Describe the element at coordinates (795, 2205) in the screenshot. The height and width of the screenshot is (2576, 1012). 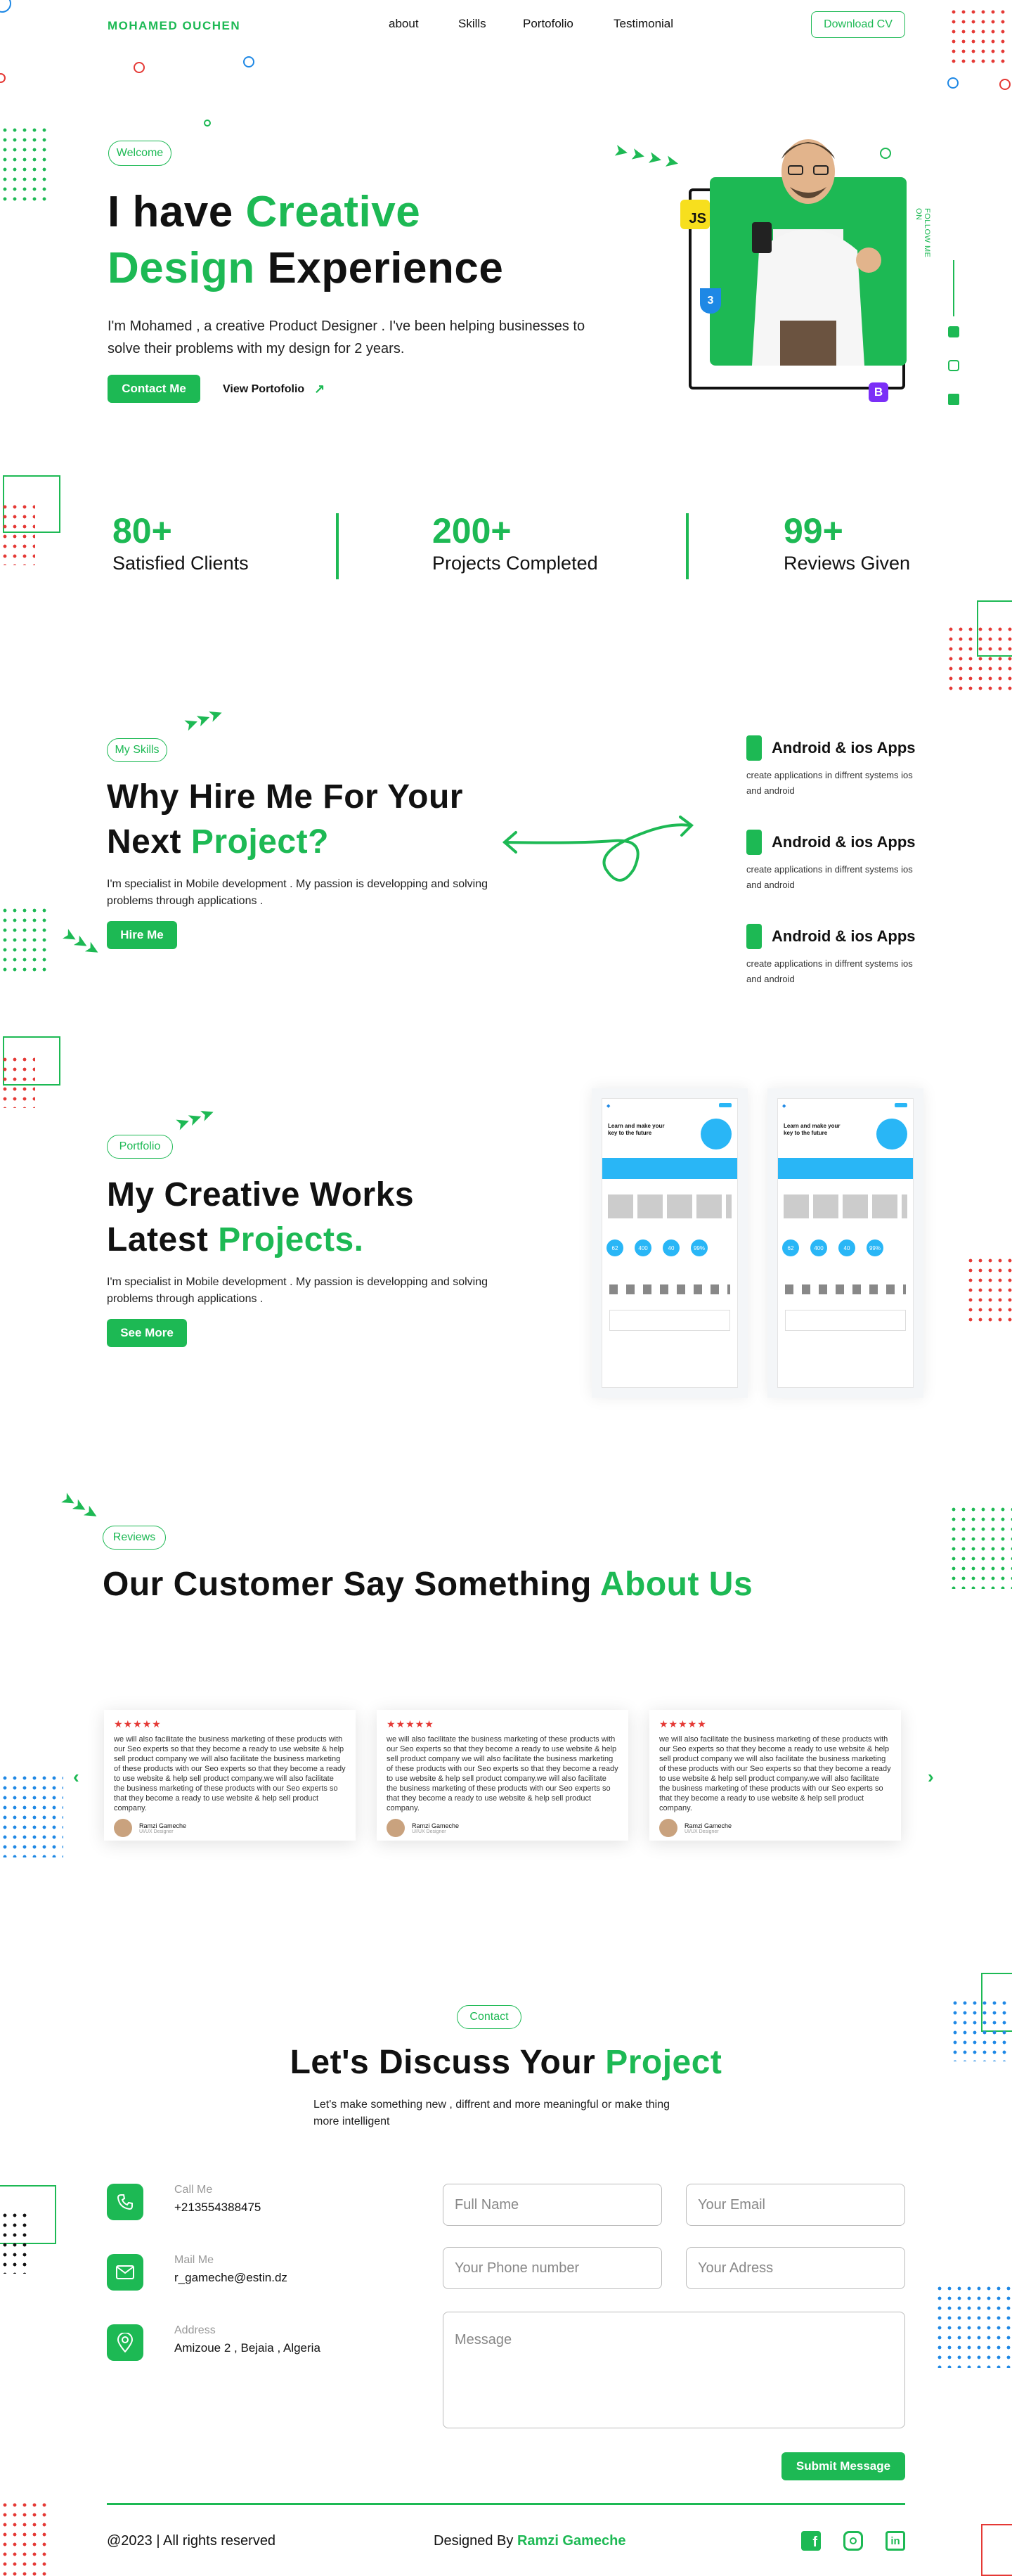
I see `email-field: Your Email` at that location.